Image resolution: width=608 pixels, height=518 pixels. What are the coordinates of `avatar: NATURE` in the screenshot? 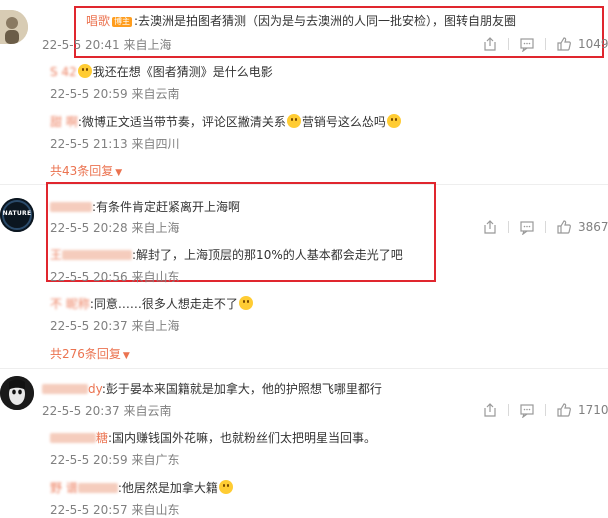 It's located at (17, 215).